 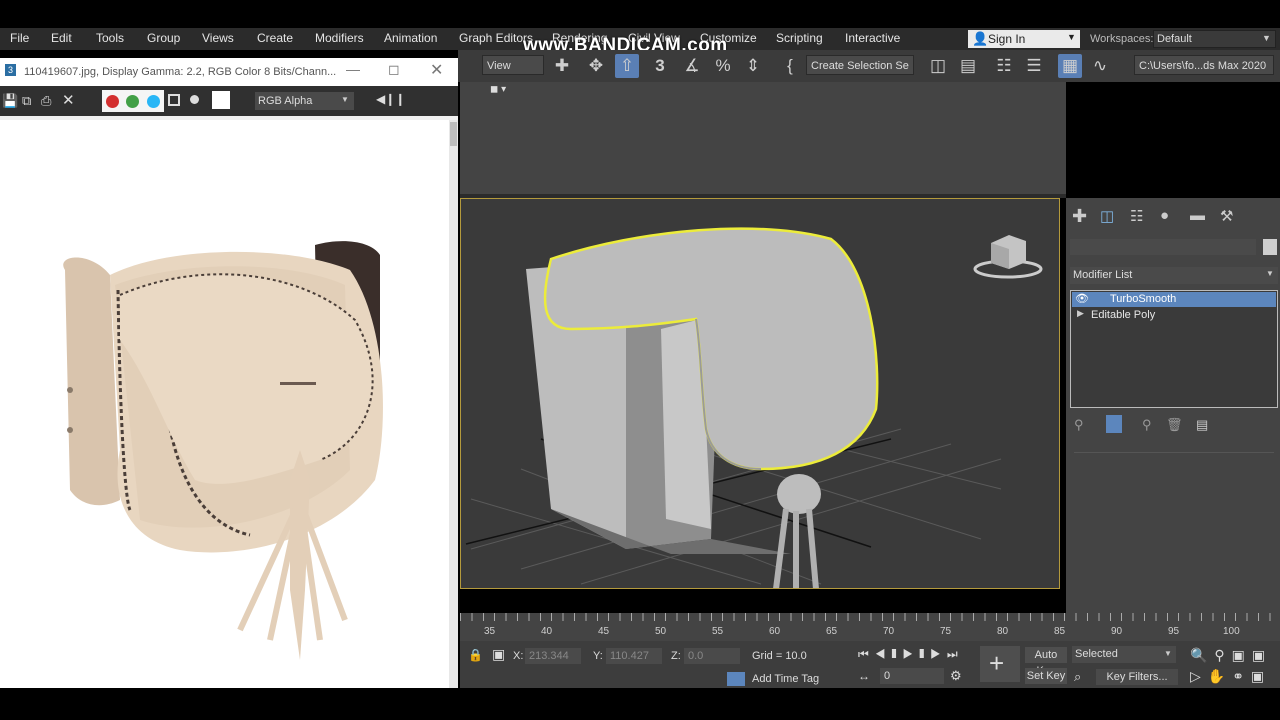 I want to click on curve-editor-icon: ∿, so click(x=1100, y=66).